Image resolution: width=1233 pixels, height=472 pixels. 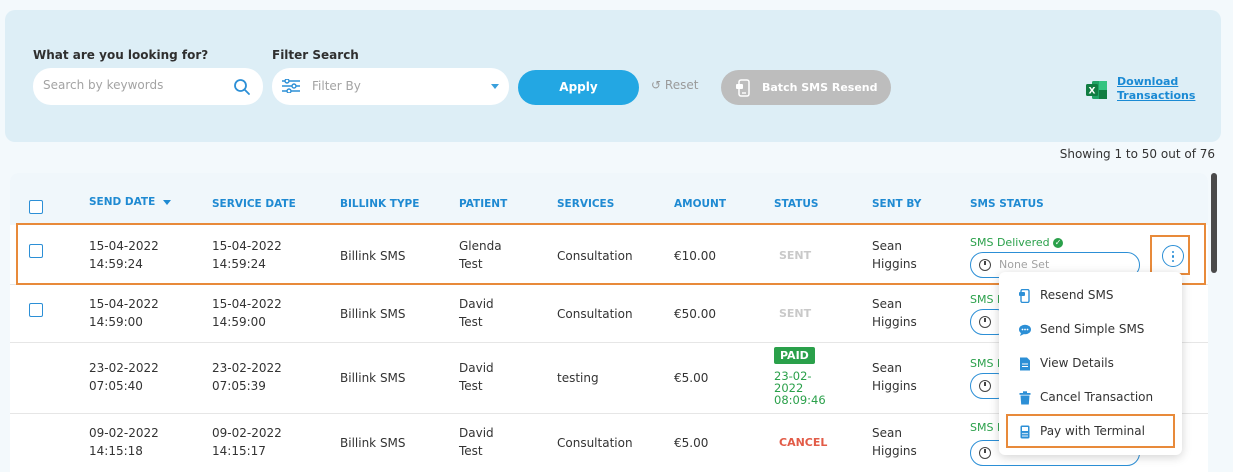 I want to click on send-date: 23-02-2022 07:05:40, so click(x=124, y=377).